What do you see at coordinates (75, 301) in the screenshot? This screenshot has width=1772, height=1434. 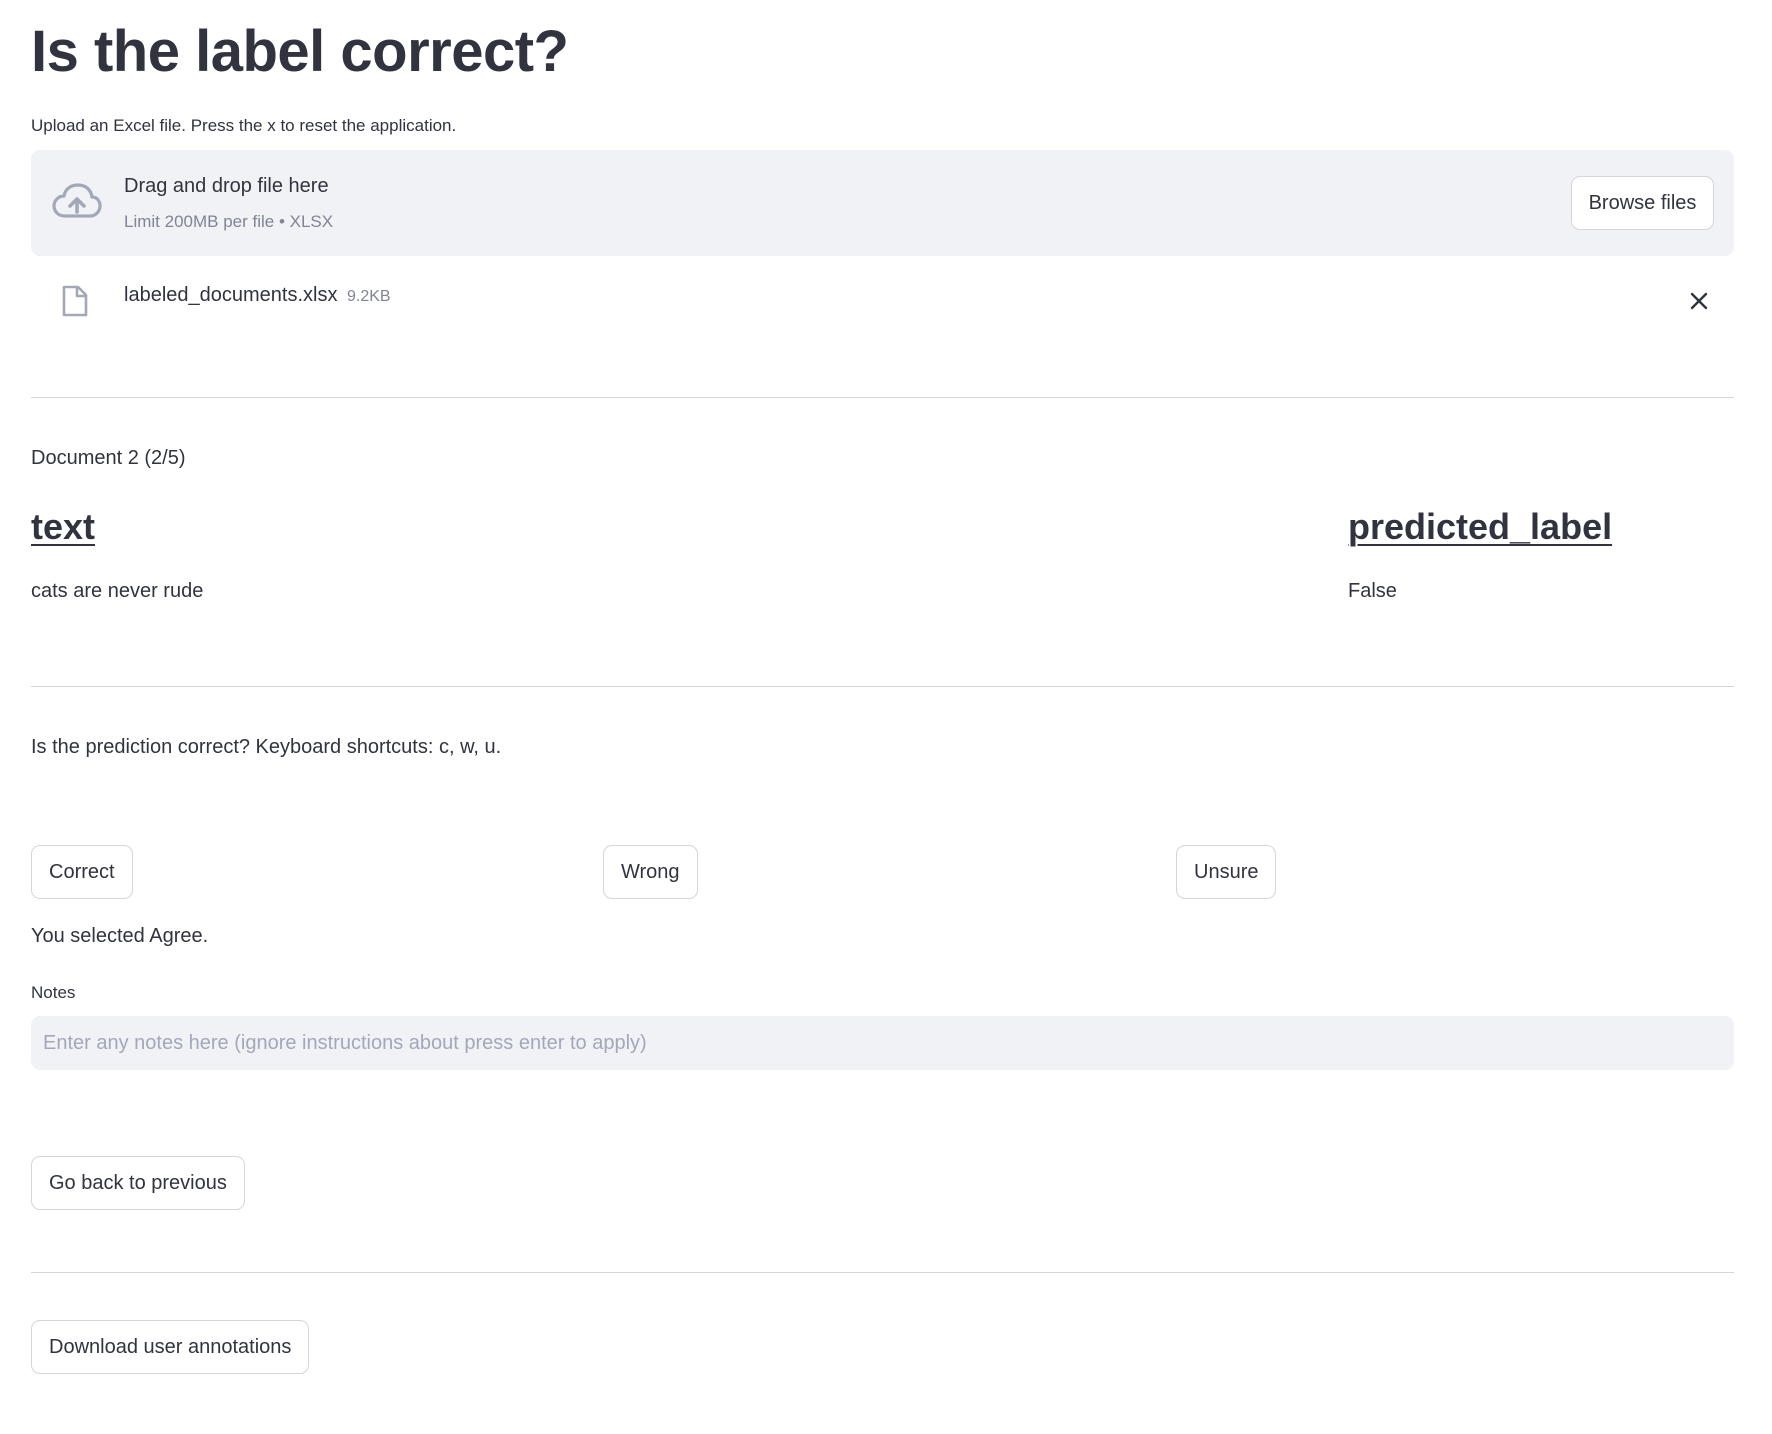 I see `file-icon` at bounding box center [75, 301].